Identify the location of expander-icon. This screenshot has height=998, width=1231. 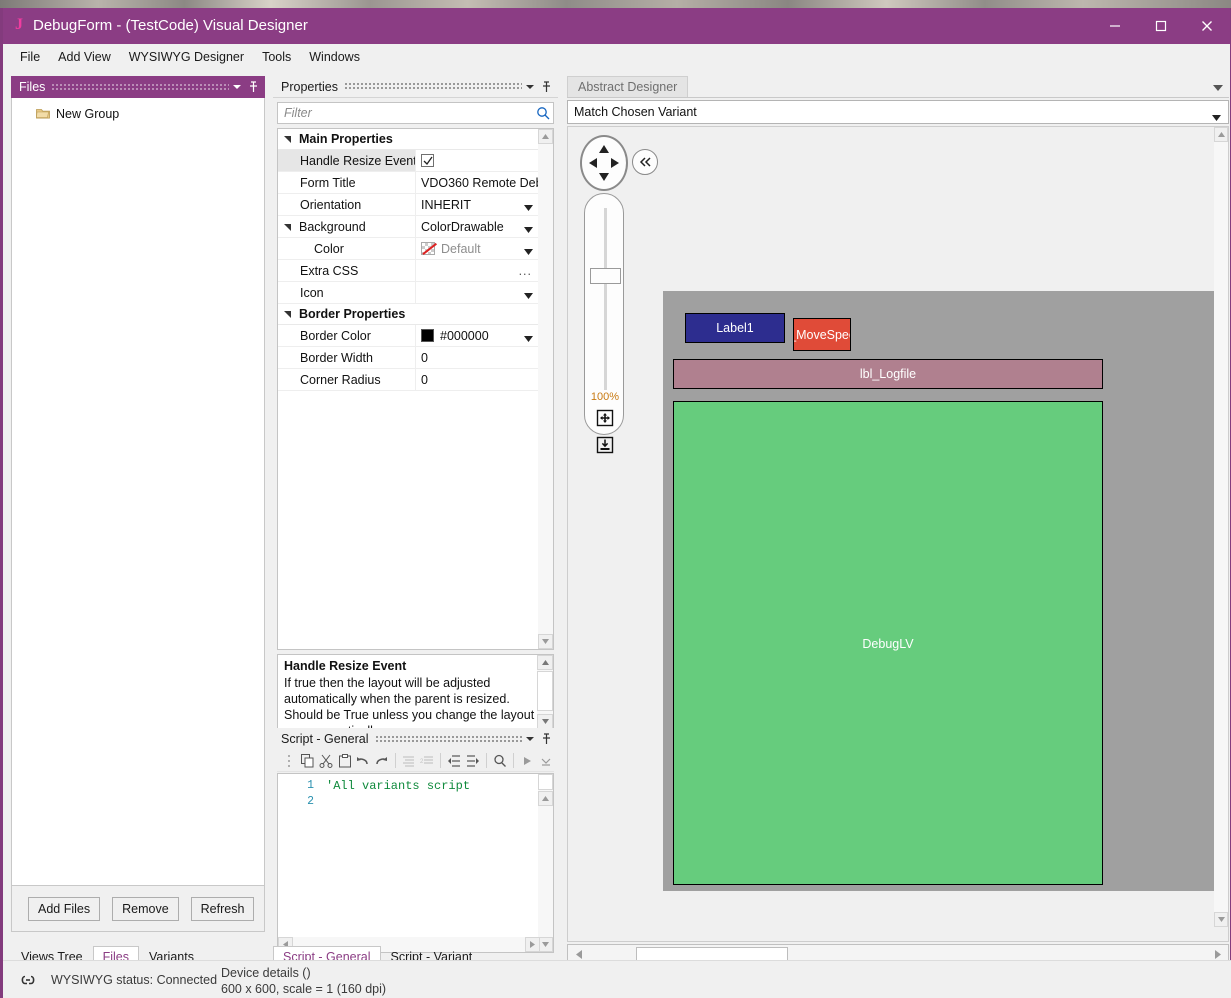
(288, 227).